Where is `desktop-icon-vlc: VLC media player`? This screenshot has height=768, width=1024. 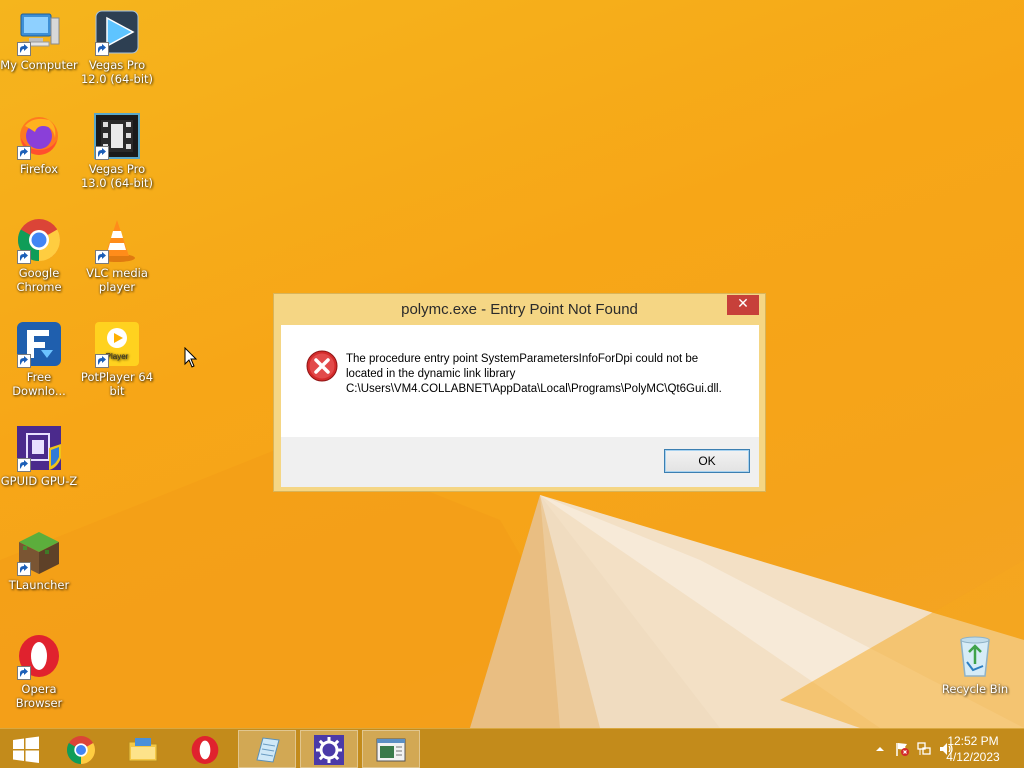
desktop-icon-vlc: VLC media player is located at coordinates (117, 255).